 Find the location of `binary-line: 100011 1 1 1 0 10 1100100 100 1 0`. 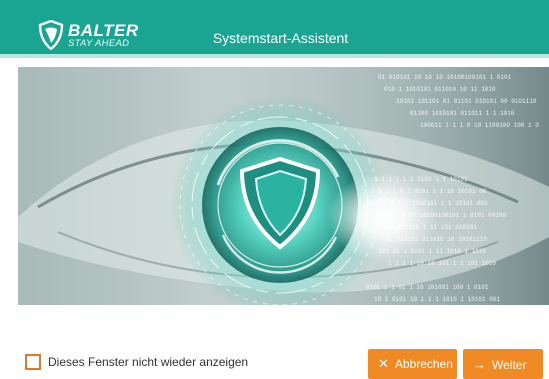

binary-line: 100011 1 1 1 0 10 1100100 100 1 0 is located at coordinates (479, 125).